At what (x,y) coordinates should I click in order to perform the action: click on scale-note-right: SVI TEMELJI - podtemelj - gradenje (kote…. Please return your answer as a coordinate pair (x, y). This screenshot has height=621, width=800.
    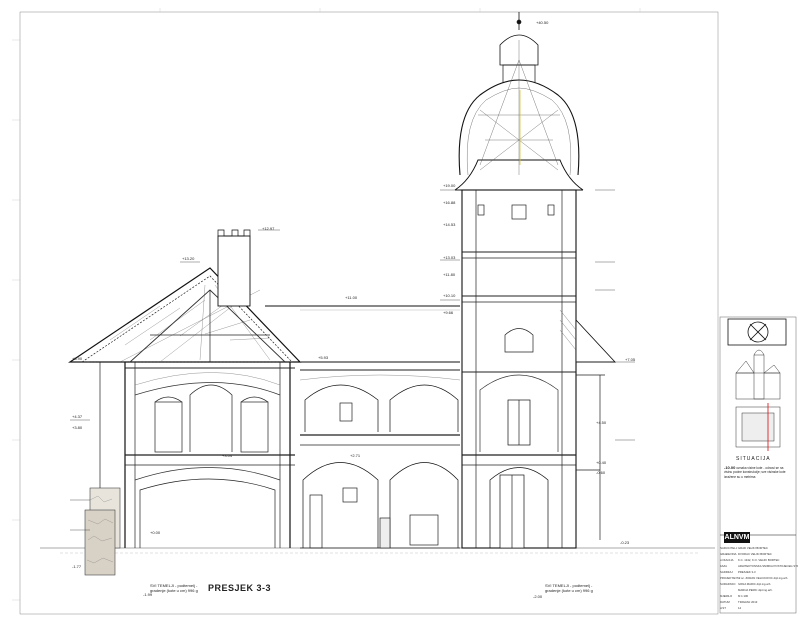
    Looking at the image, I should click on (569, 588).